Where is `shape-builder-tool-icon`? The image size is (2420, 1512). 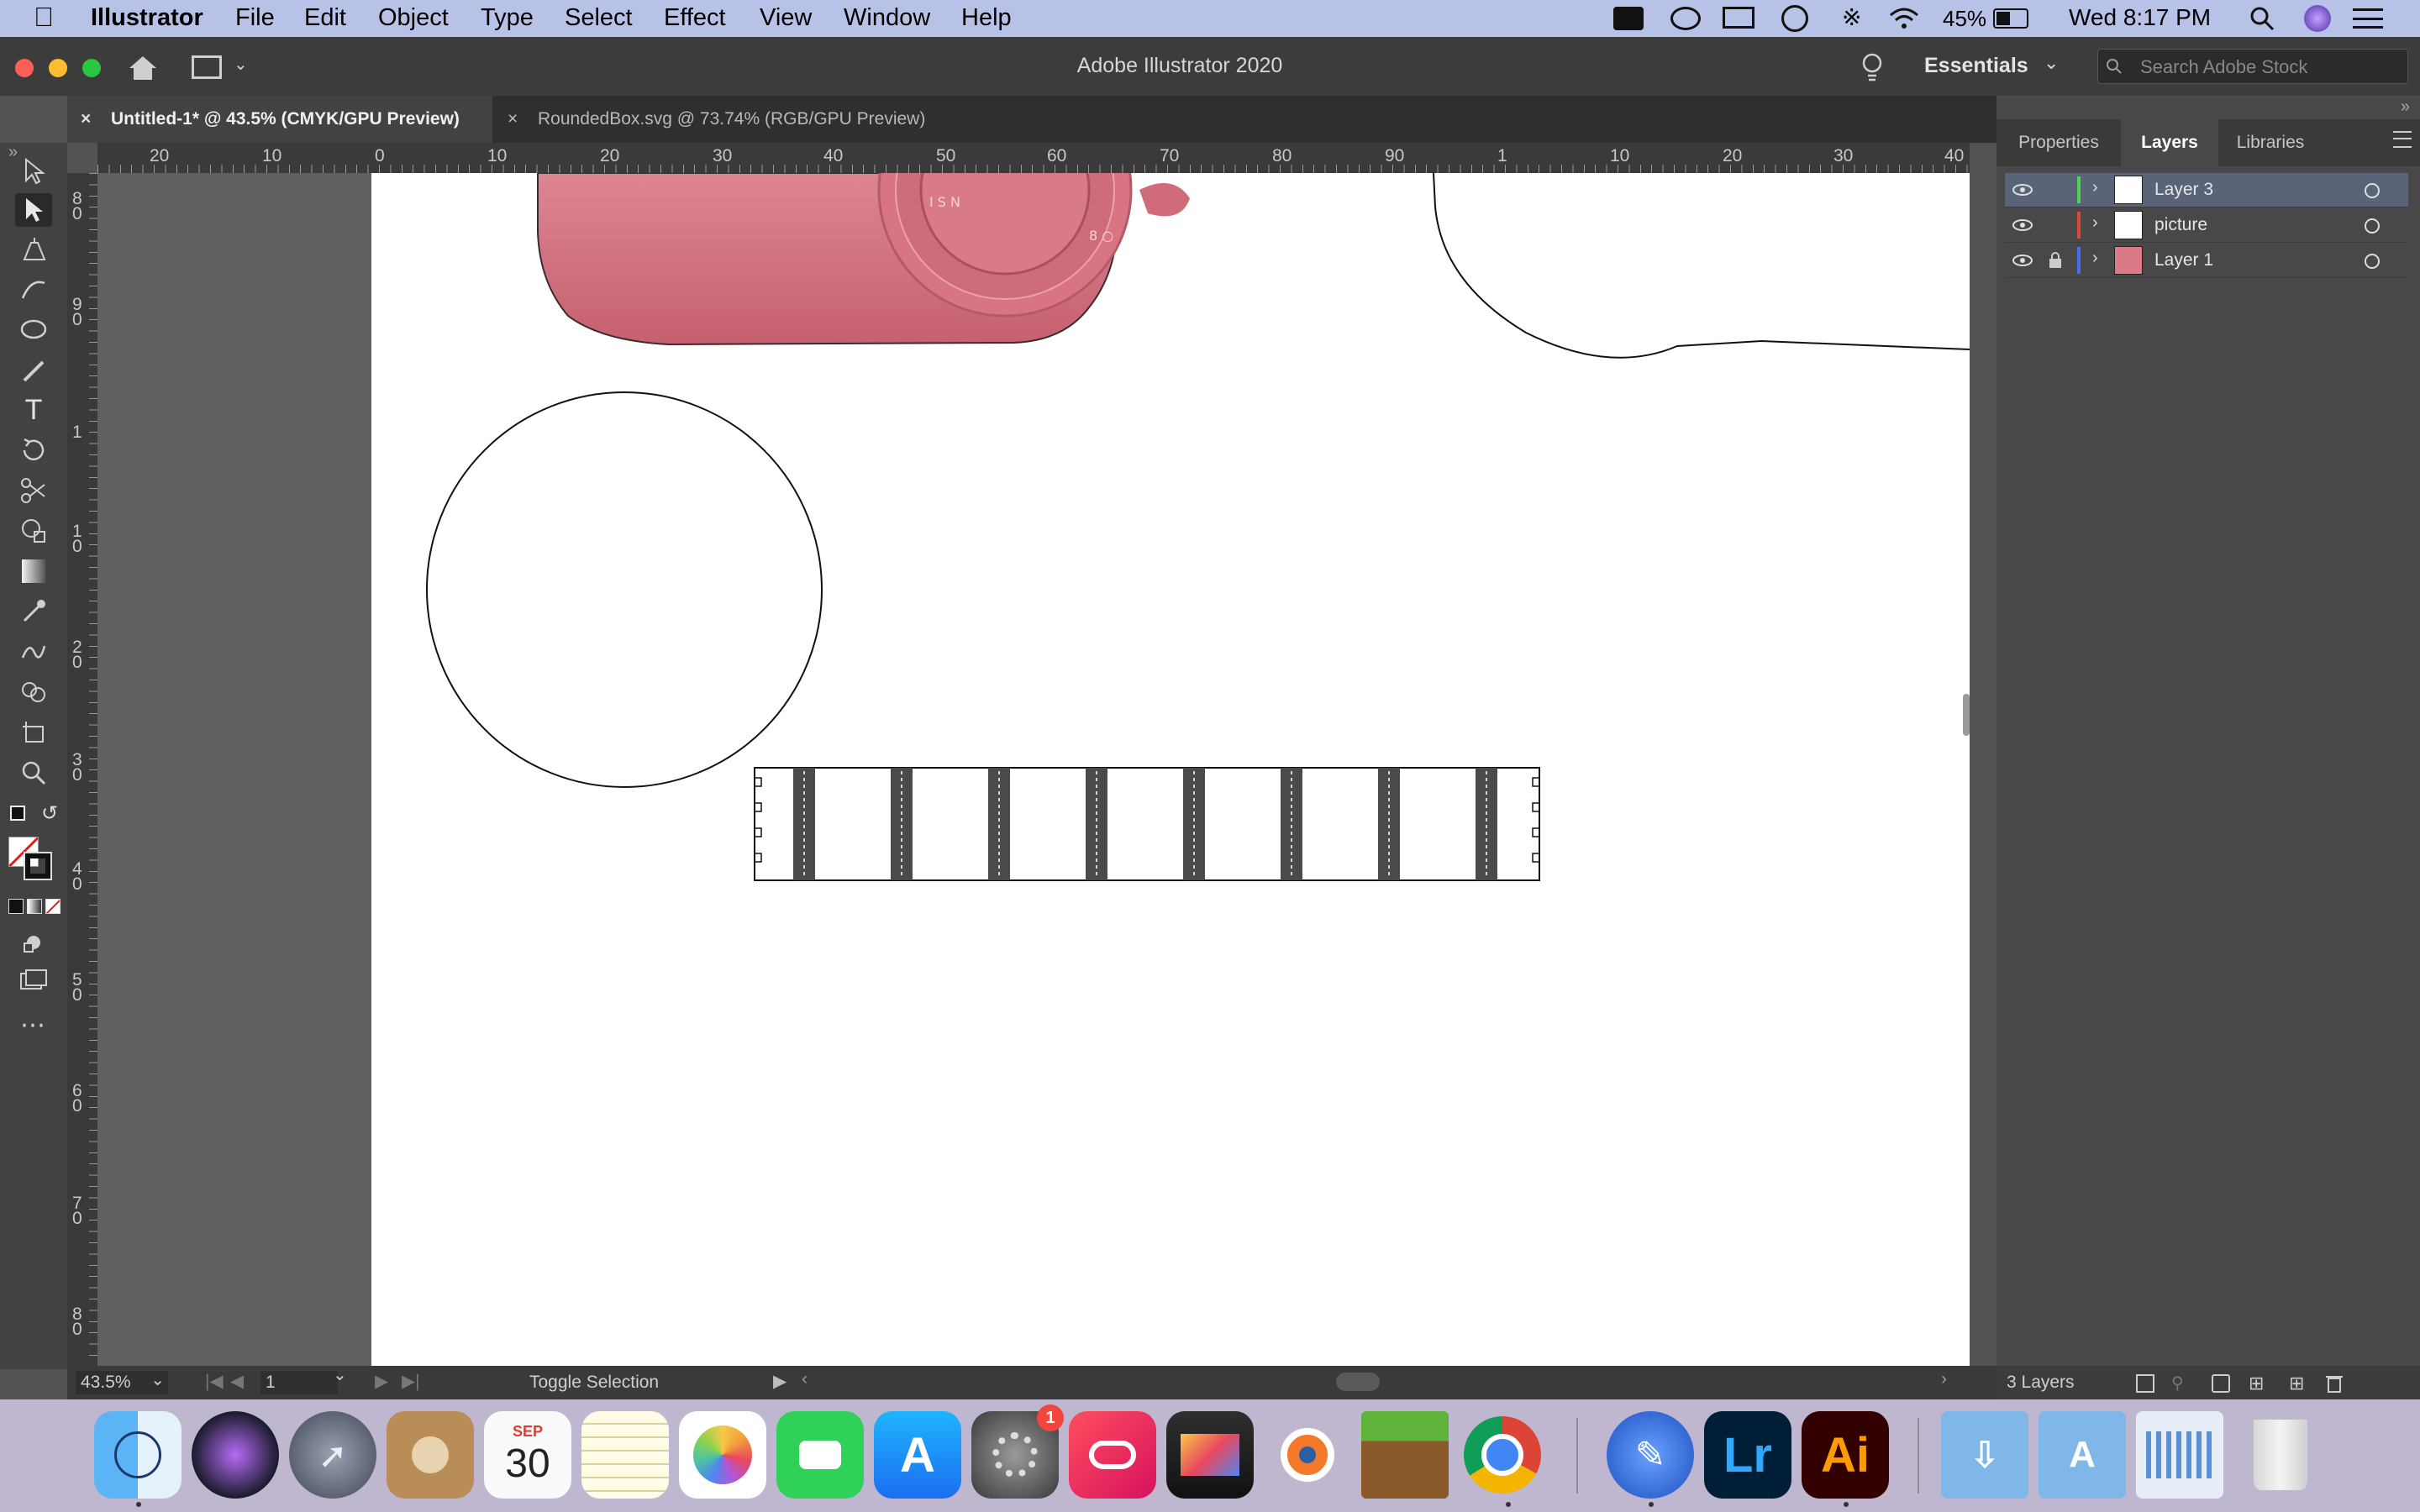 shape-builder-tool-icon is located at coordinates (34, 692).